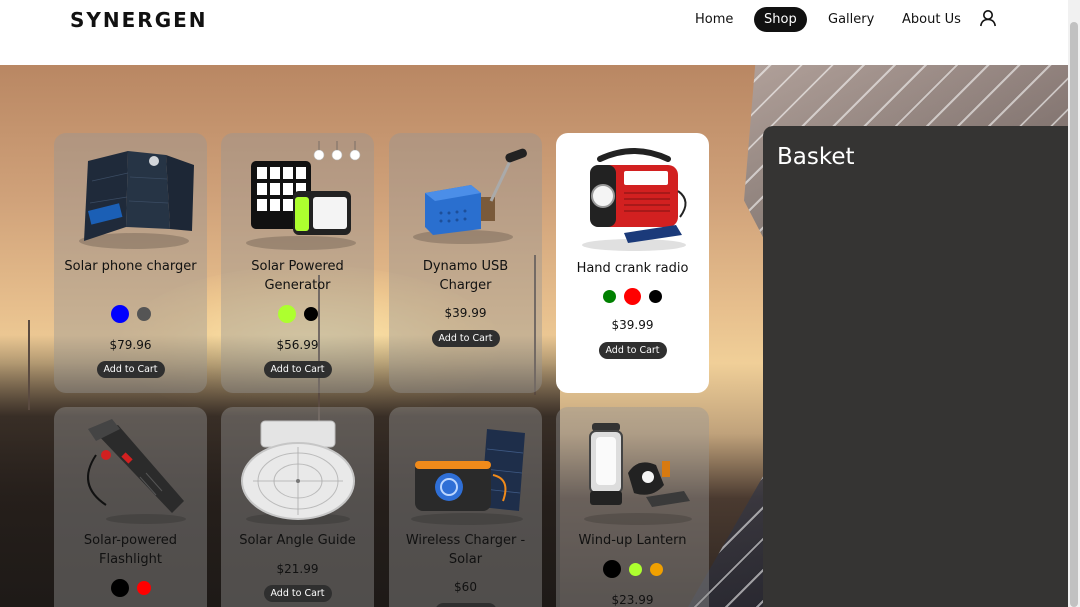 The width and height of the screenshot is (1080, 607). Describe the element at coordinates (119, 314) in the screenshot. I see `color-swatch-blue` at that location.